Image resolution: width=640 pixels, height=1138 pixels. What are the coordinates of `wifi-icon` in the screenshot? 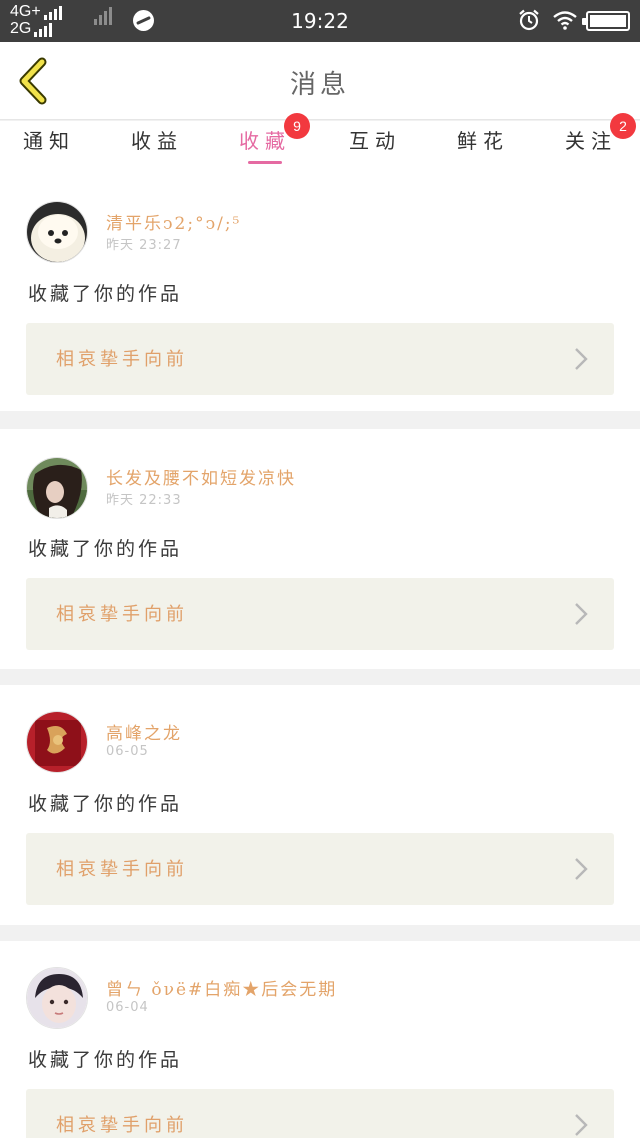 It's located at (565, 20).